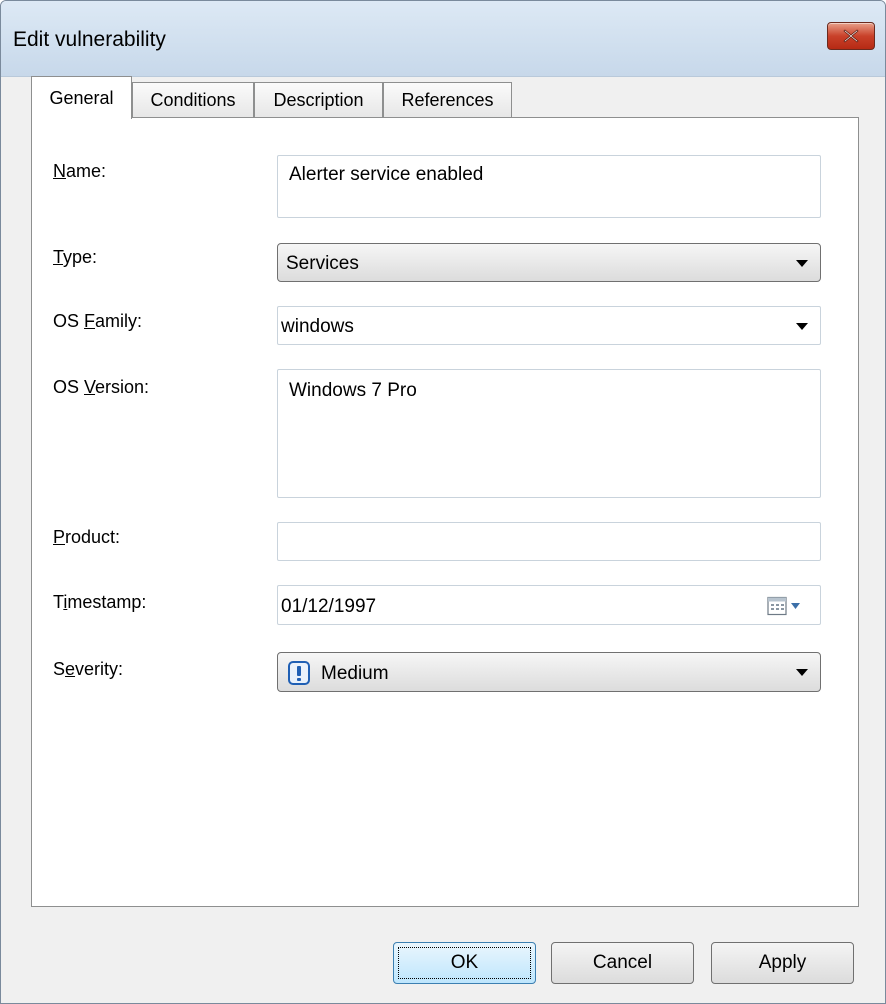  What do you see at coordinates (89, 39) in the screenshot?
I see `window-title: Edit vulnerability` at bounding box center [89, 39].